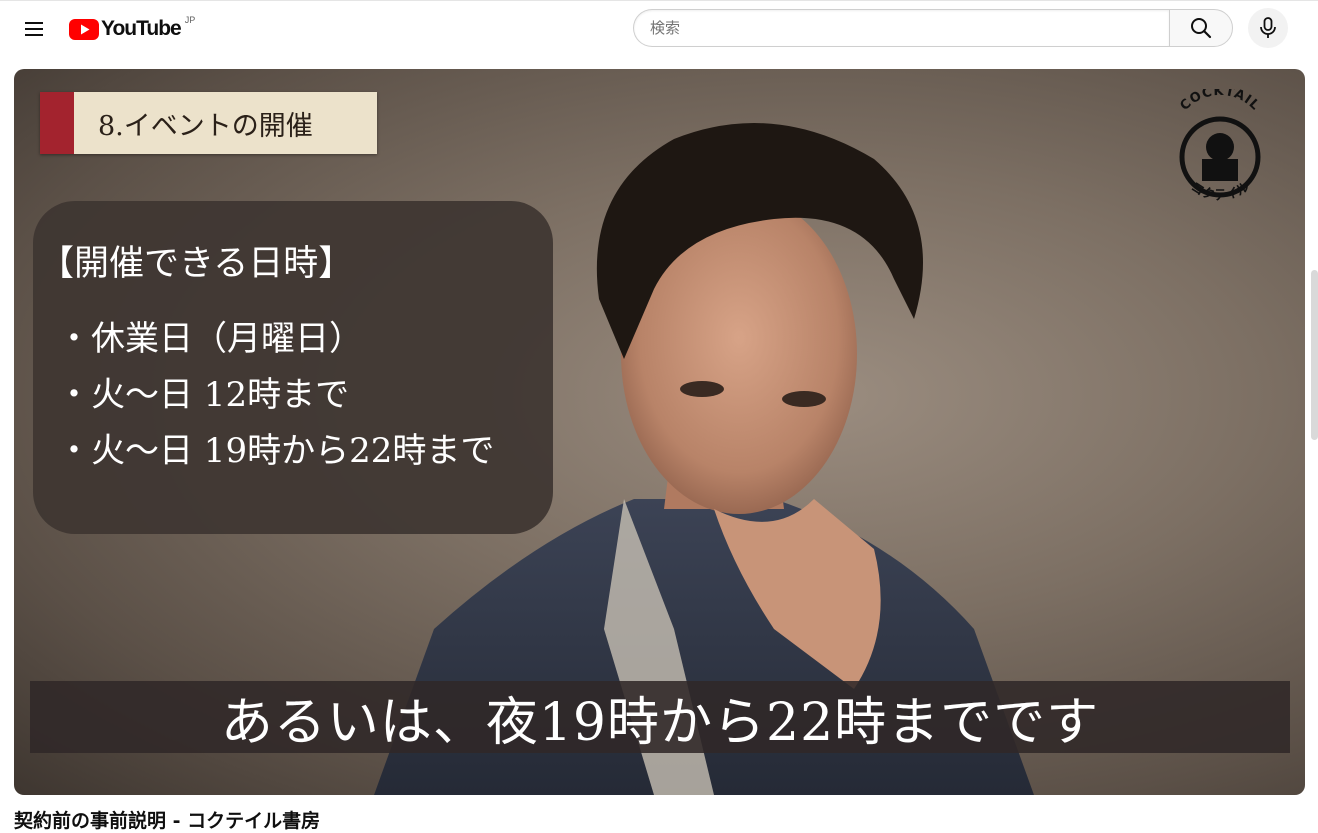 Image resolution: width=1318 pixels, height=833 pixels. I want to click on voice-search-button, so click(1268, 28).